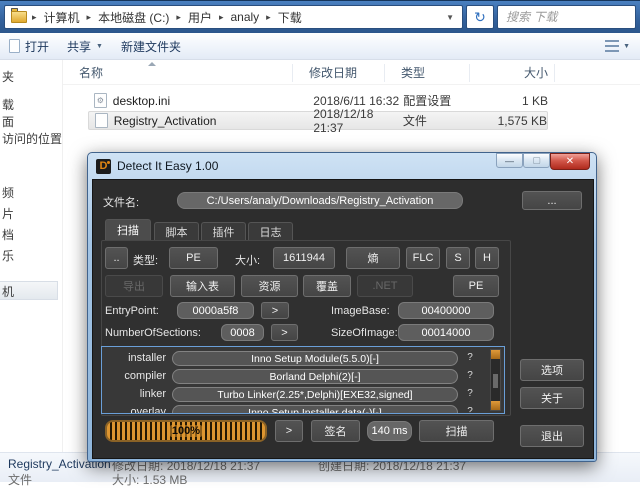 This screenshot has height=488, width=640. I want to click on breadcrumb: ▸ 计算机 ▸ 本地磁盘 (C:) ▸ 用户 ▸ analy ▸ 下载 ▼, so click(233, 17).